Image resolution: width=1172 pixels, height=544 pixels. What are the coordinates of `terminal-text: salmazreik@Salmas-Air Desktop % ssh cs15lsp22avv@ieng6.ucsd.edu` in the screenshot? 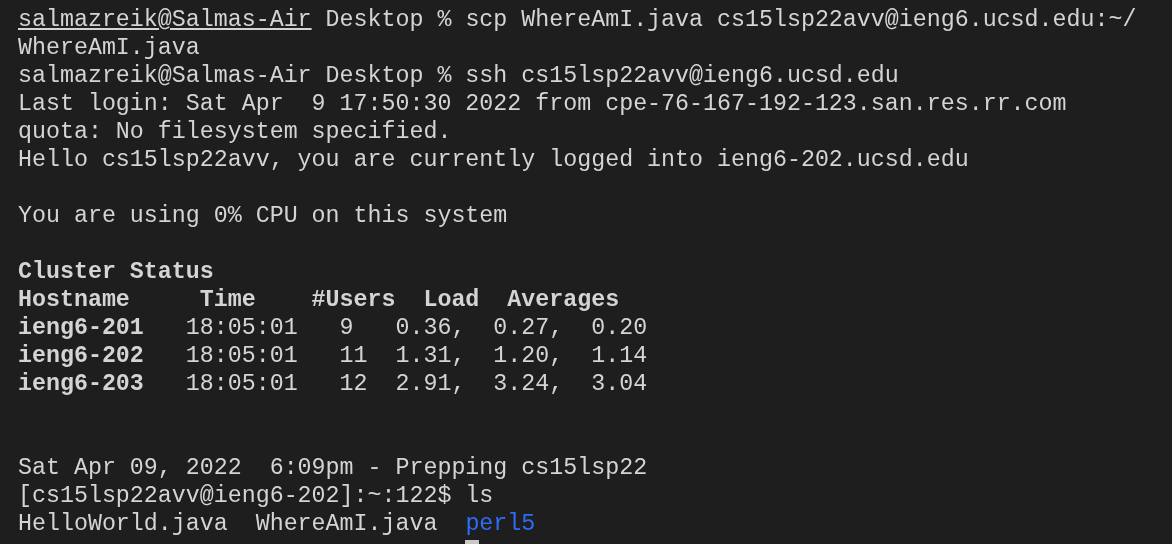 It's located at (458, 76).